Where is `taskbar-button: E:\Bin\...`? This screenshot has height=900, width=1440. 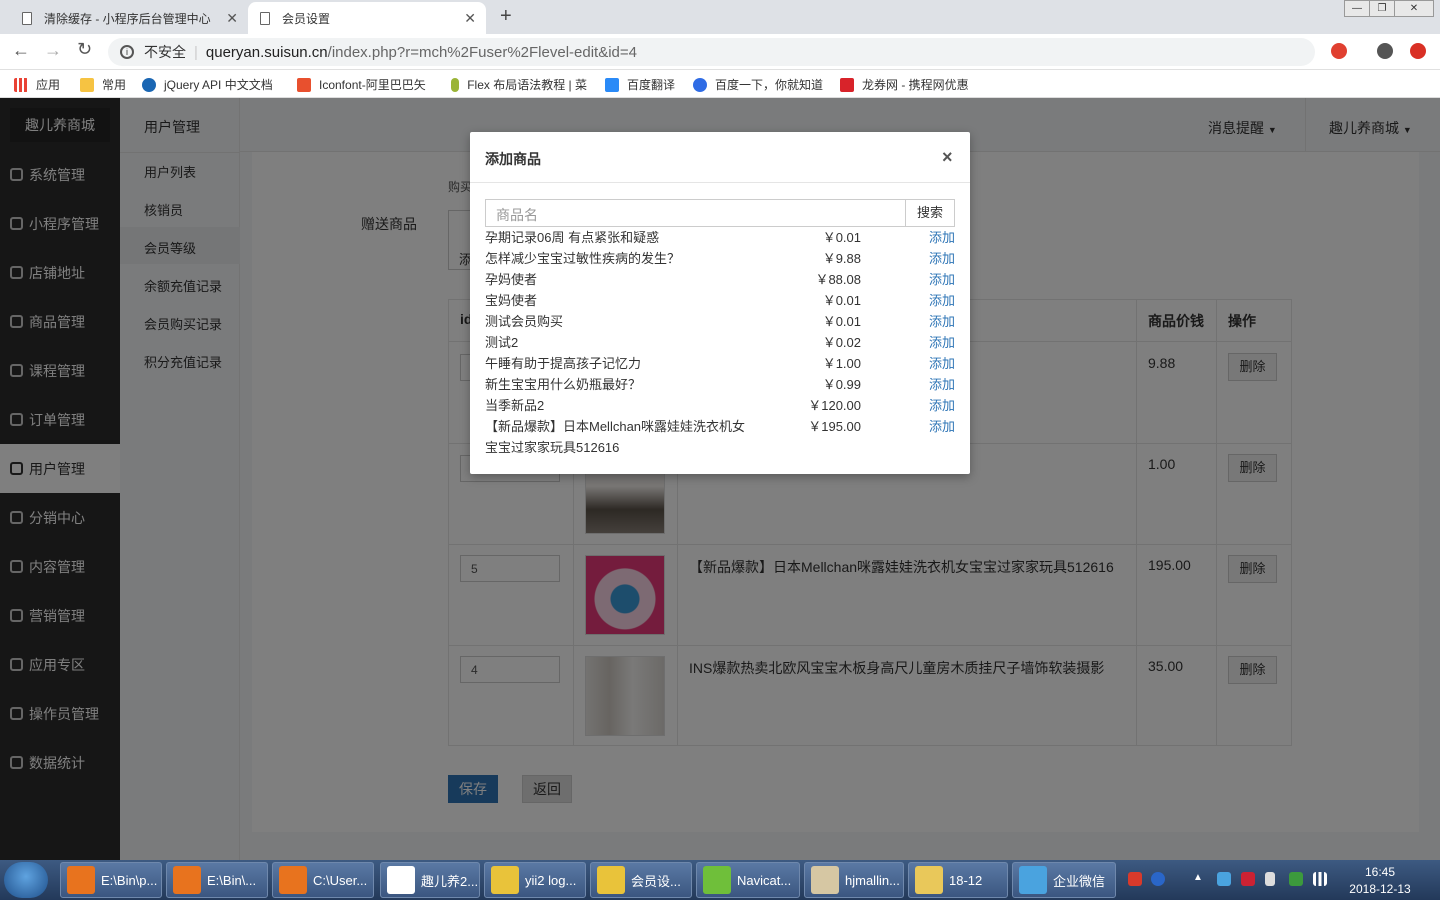 taskbar-button: E:\Bin\... is located at coordinates (217, 880).